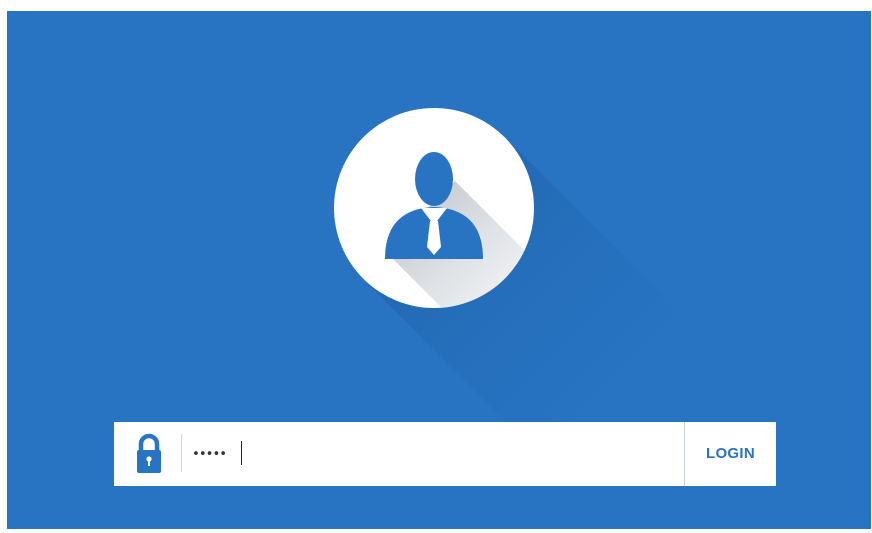 The width and height of the screenshot is (872, 533). Describe the element at coordinates (730, 454) in the screenshot. I see `login-button: LOGIN` at that location.